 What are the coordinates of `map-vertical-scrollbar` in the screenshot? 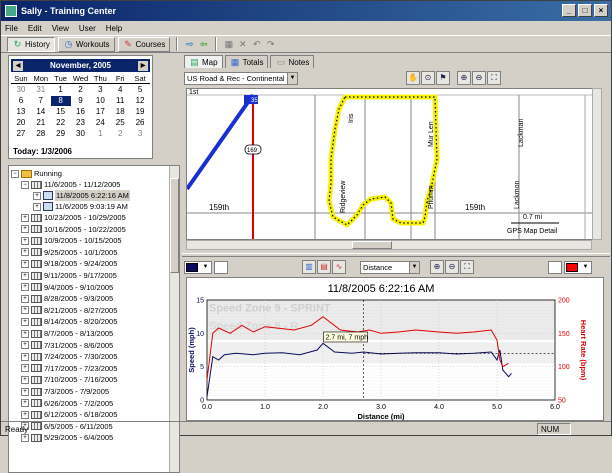 It's located at (597, 164).